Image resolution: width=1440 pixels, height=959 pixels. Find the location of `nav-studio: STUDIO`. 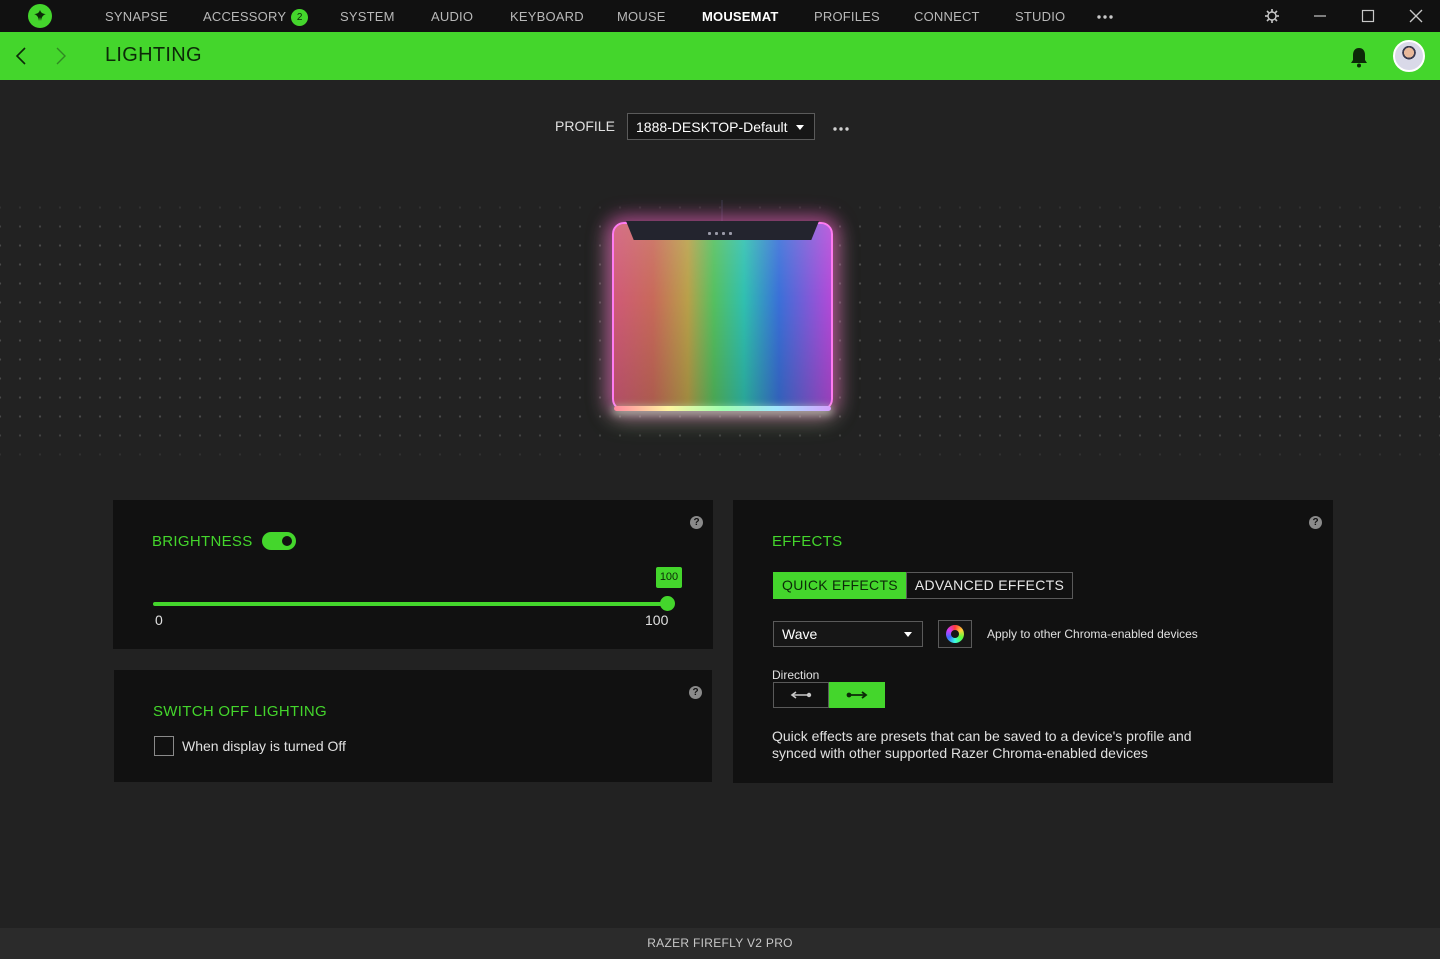

nav-studio: STUDIO is located at coordinates (1040, 16).